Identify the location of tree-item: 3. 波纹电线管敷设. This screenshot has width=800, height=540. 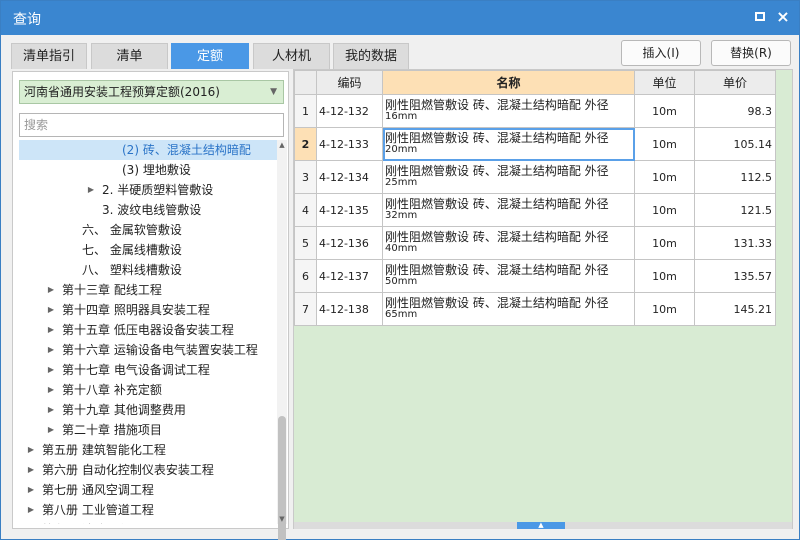
(148, 210).